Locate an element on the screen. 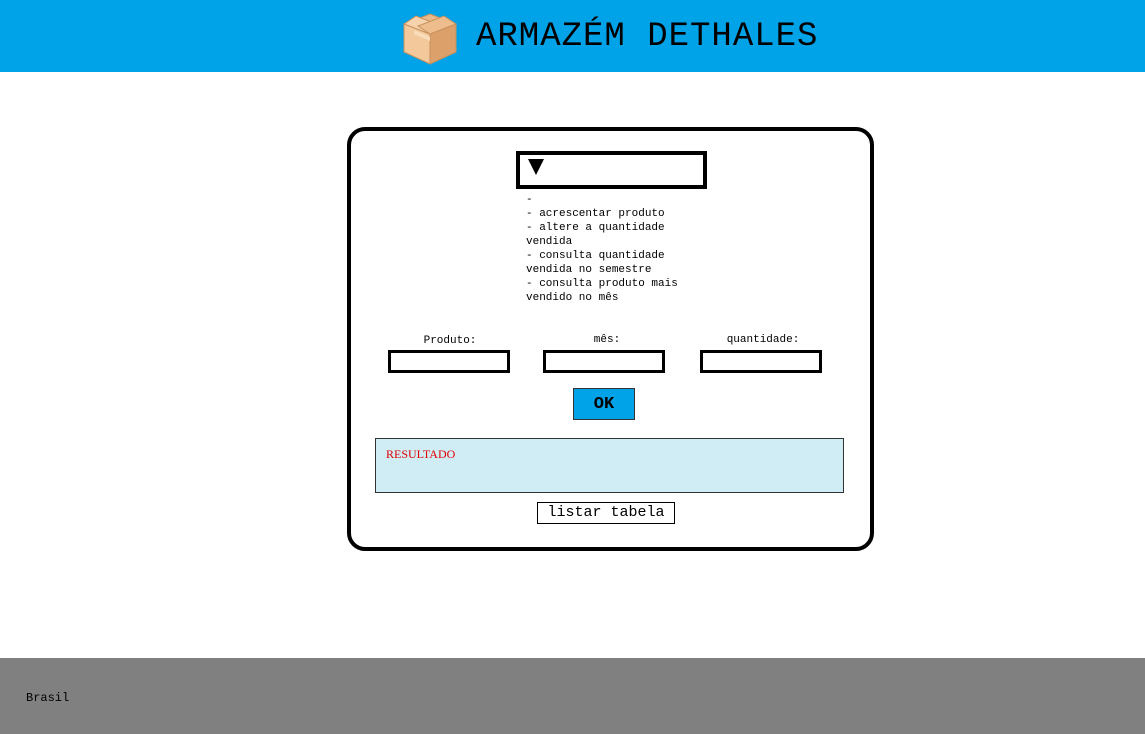  cardboard-box-icon is located at coordinates (430, 39).